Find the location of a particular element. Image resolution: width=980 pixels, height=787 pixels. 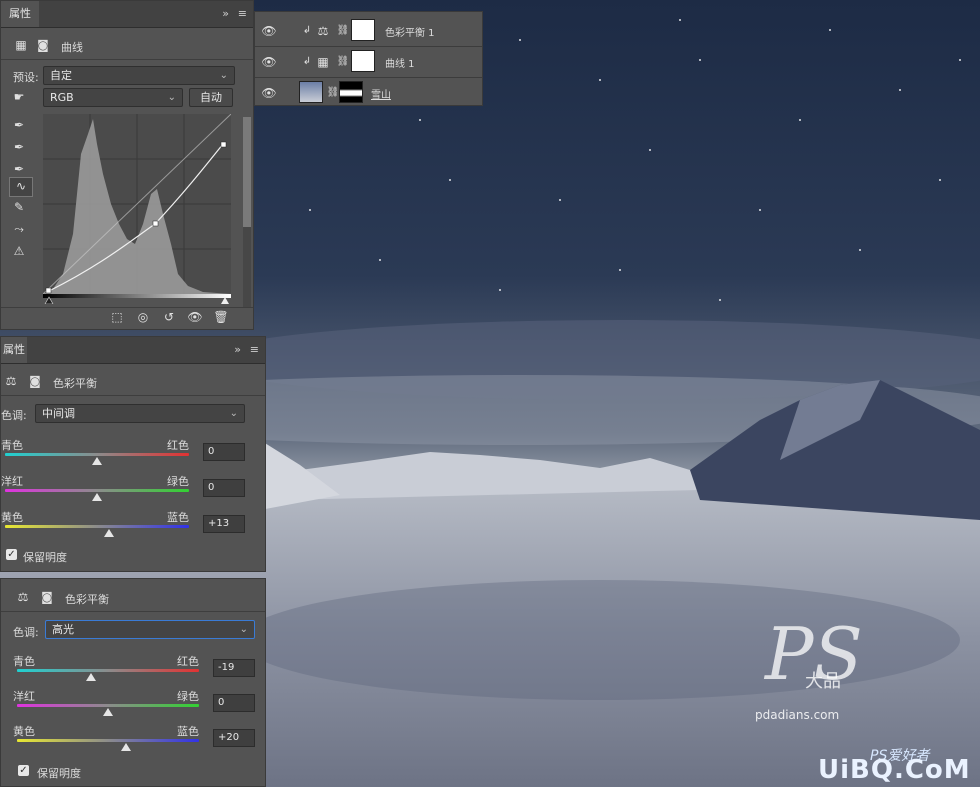

visibility-icon: 👁 is located at coordinates (195, 317).